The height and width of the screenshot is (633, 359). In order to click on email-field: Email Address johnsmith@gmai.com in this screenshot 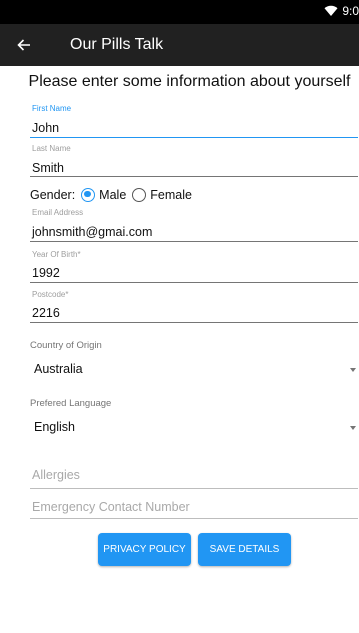, I will do `click(194, 224)`.